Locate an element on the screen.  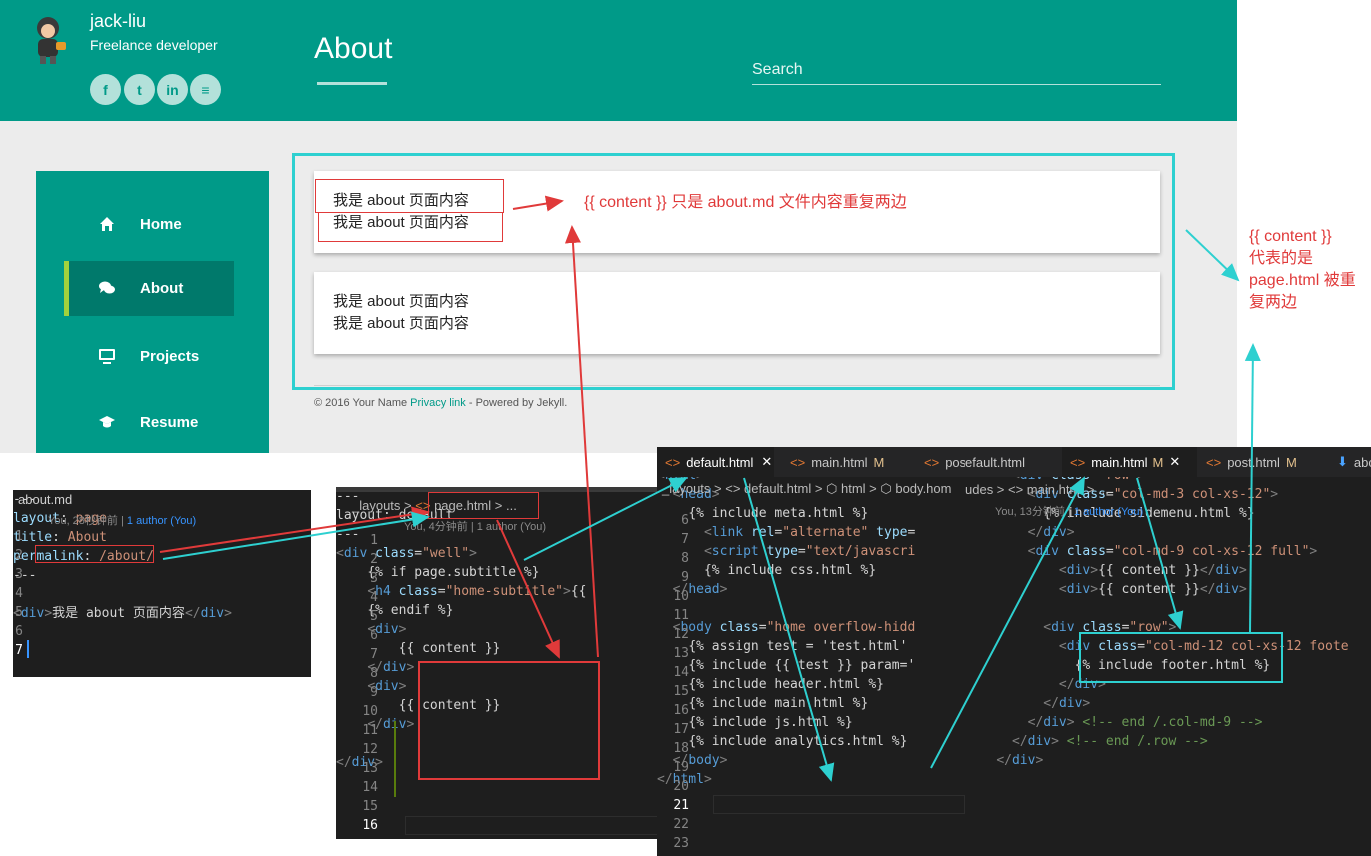
markdown-file-icon: ⬇ is located at coordinates (1342, 461).